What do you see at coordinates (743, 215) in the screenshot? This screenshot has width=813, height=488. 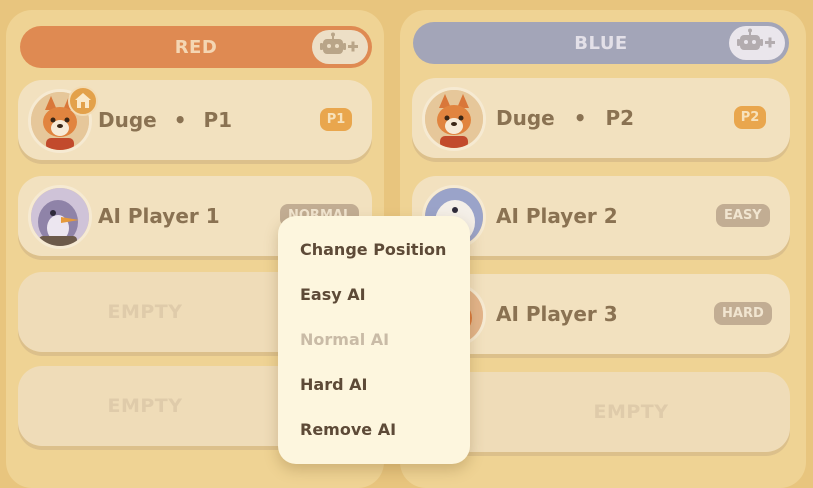 I see `difficulty-badge: EASY` at bounding box center [743, 215].